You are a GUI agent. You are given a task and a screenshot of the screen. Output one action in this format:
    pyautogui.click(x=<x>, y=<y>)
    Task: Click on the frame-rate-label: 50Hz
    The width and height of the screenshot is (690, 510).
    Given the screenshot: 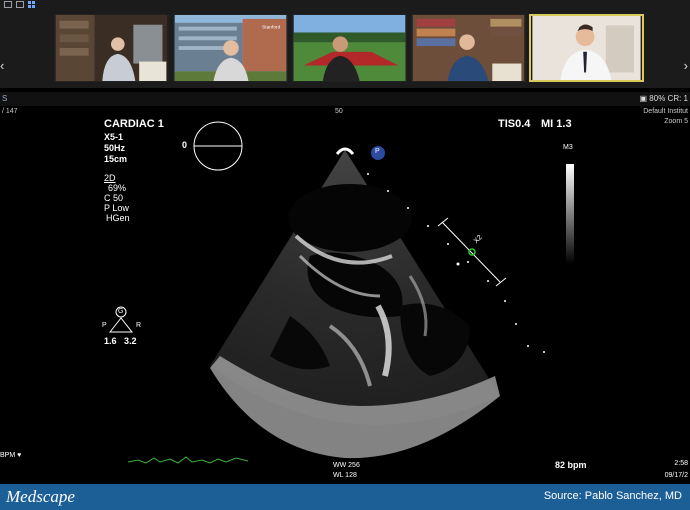 What is the action you would take?
    pyautogui.click(x=115, y=148)
    